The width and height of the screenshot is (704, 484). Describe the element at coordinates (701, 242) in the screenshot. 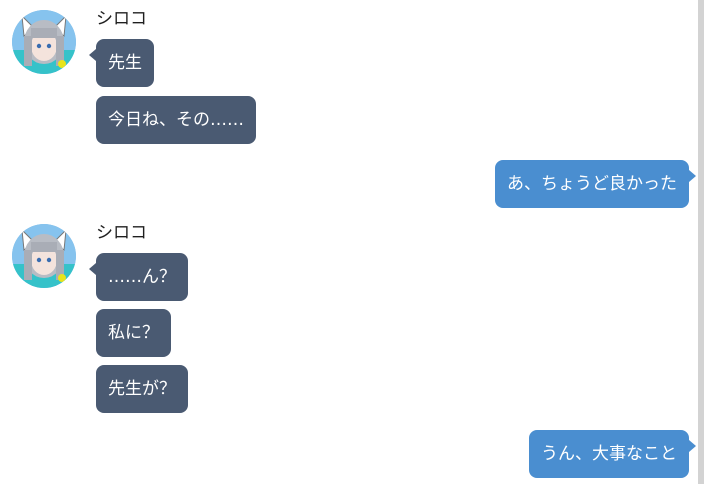

I see `scrollbar` at that location.